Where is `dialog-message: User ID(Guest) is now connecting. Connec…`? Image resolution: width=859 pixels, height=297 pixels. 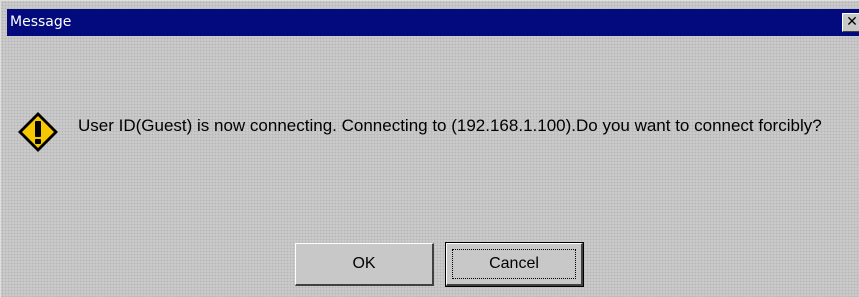
dialog-message: User ID(Guest) is now connecting. Connec… is located at coordinates (450, 125).